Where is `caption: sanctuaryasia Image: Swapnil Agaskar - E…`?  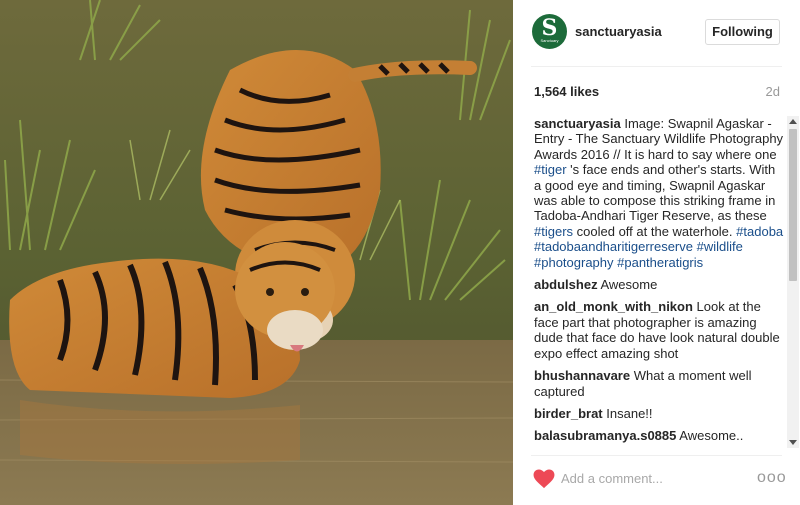 caption: sanctuaryasia Image: Swapnil Agaskar - E… is located at coordinates (660, 193).